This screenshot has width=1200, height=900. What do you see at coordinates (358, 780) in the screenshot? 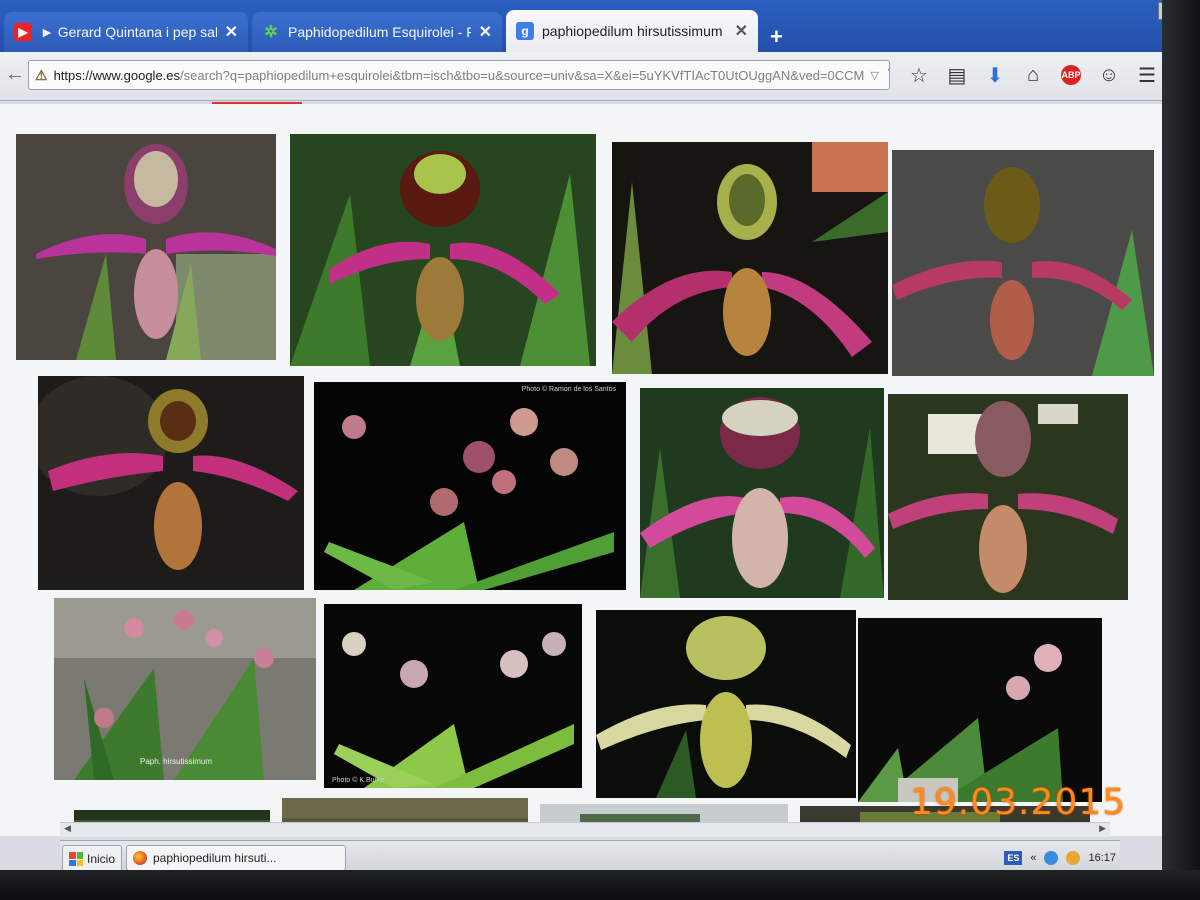
I see `photo-credit: Photo © K.Burke` at bounding box center [358, 780].